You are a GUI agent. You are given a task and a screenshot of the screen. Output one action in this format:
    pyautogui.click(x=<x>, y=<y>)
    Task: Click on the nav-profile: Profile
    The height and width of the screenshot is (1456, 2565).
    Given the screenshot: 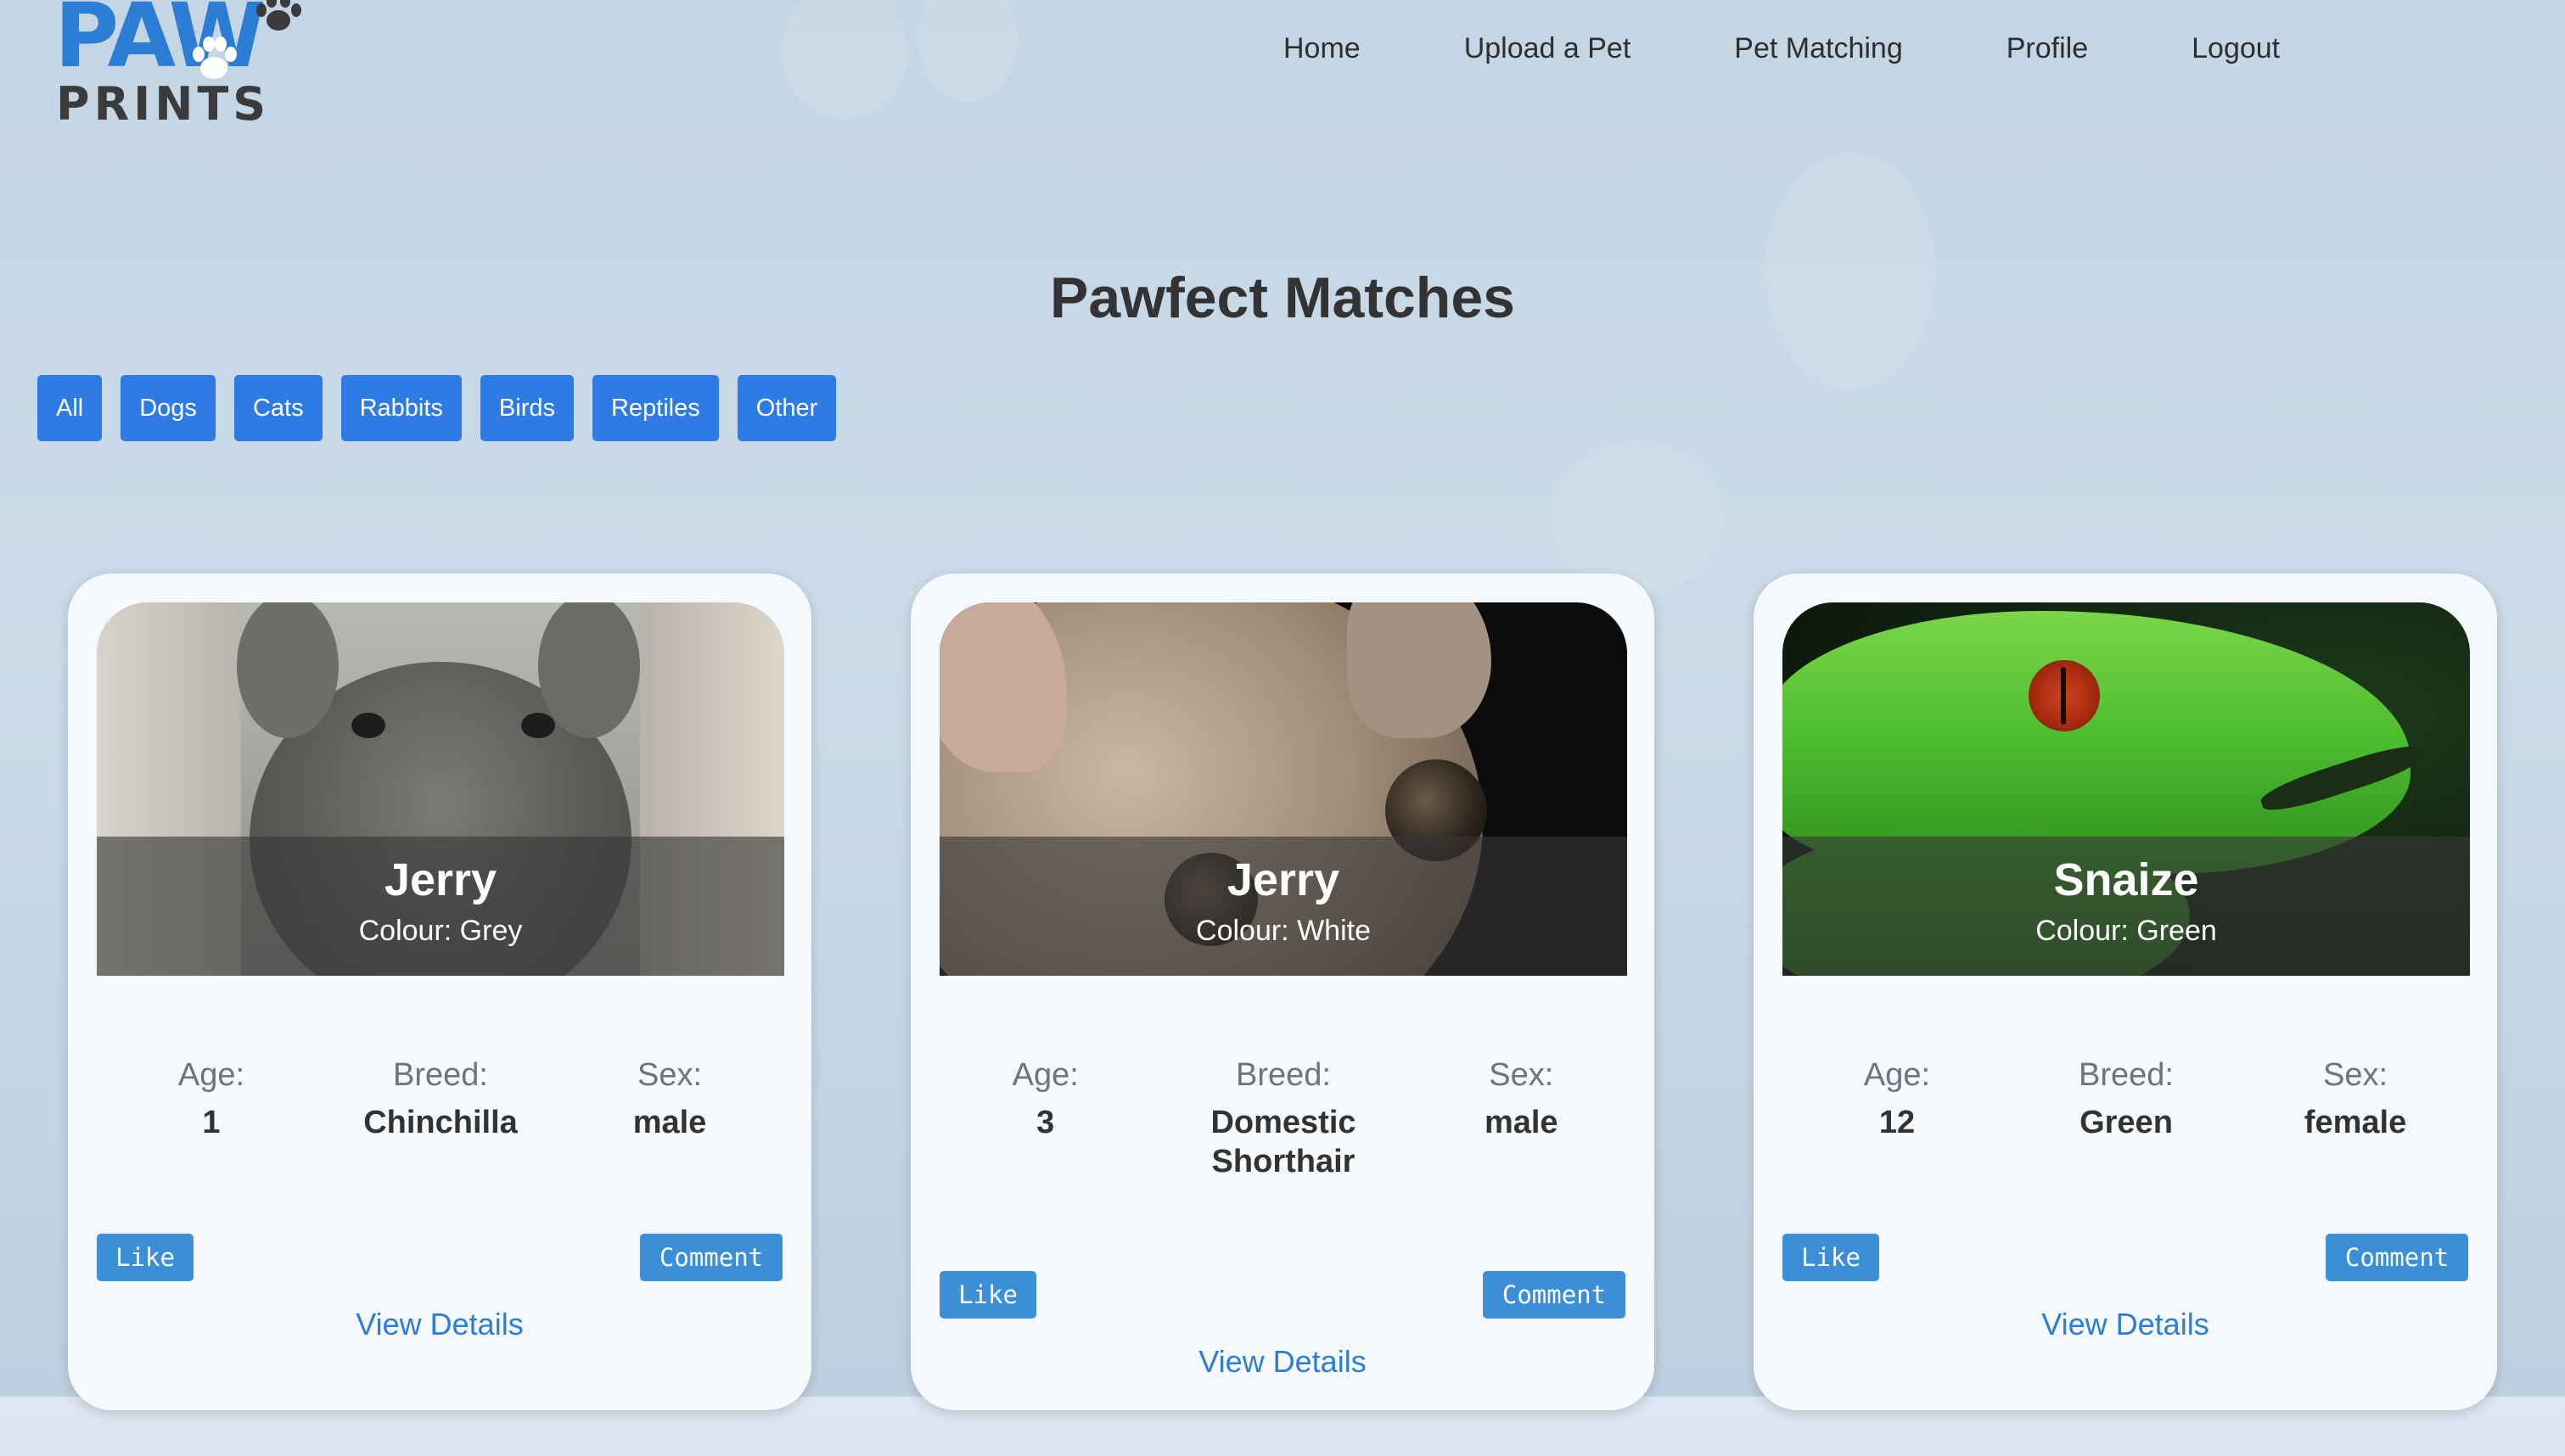 What is the action you would take?
    pyautogui.click(x=2047, y=48)
    